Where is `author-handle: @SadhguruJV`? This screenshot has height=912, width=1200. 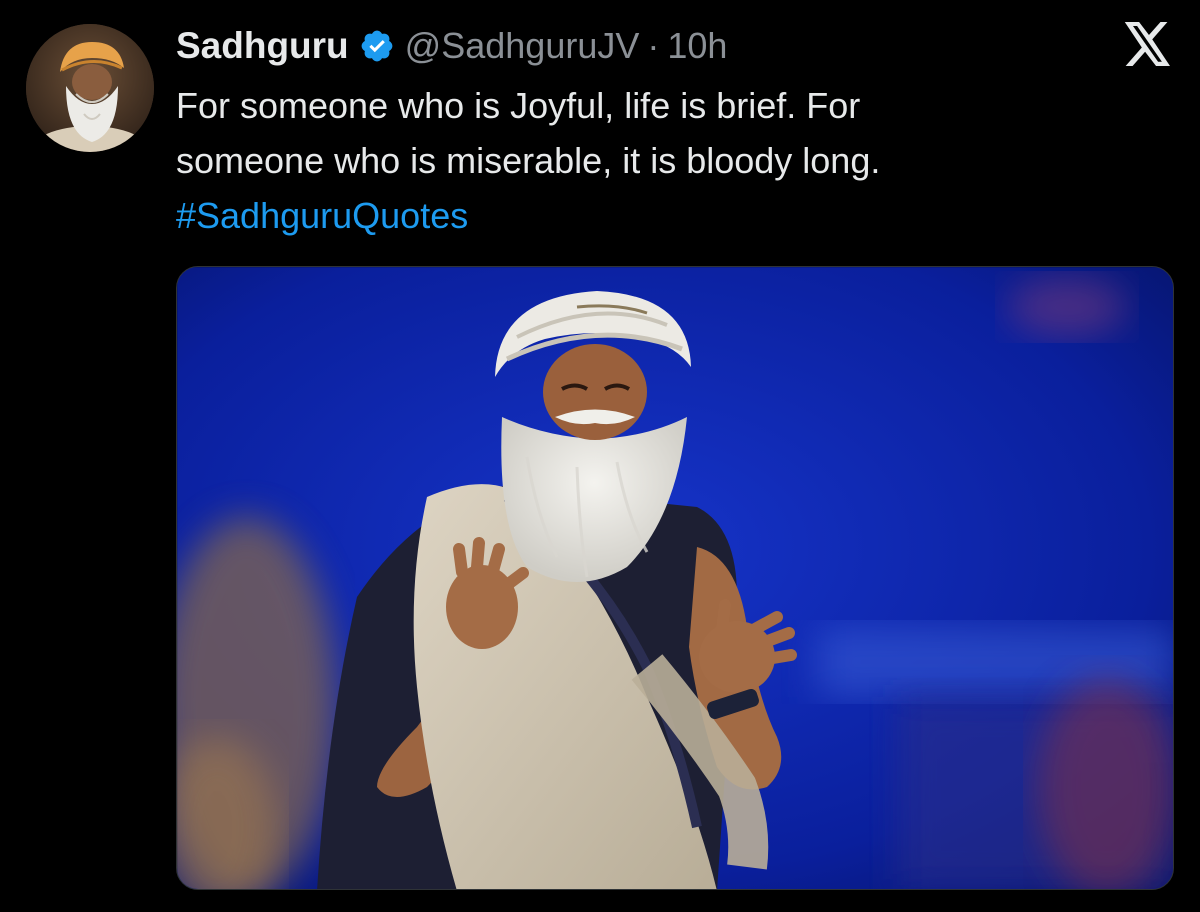 author-handle: @SadhguruJV is located at coordinates (522, 46).